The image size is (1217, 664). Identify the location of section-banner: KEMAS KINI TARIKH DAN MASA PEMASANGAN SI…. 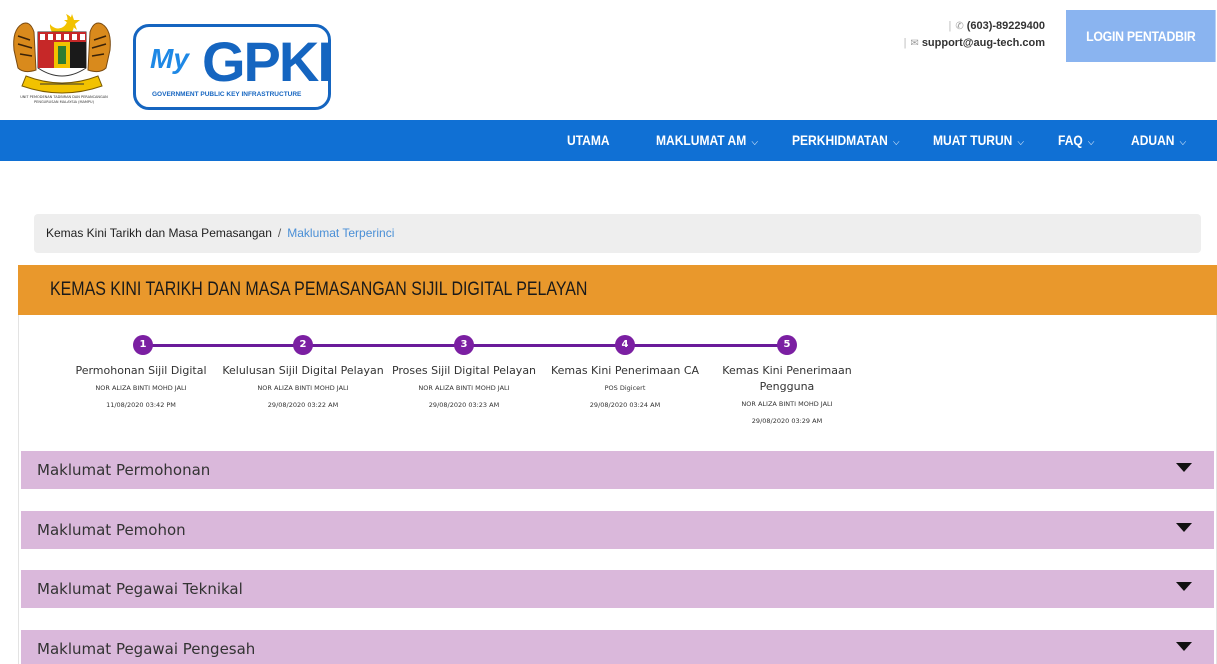
(617, 290).